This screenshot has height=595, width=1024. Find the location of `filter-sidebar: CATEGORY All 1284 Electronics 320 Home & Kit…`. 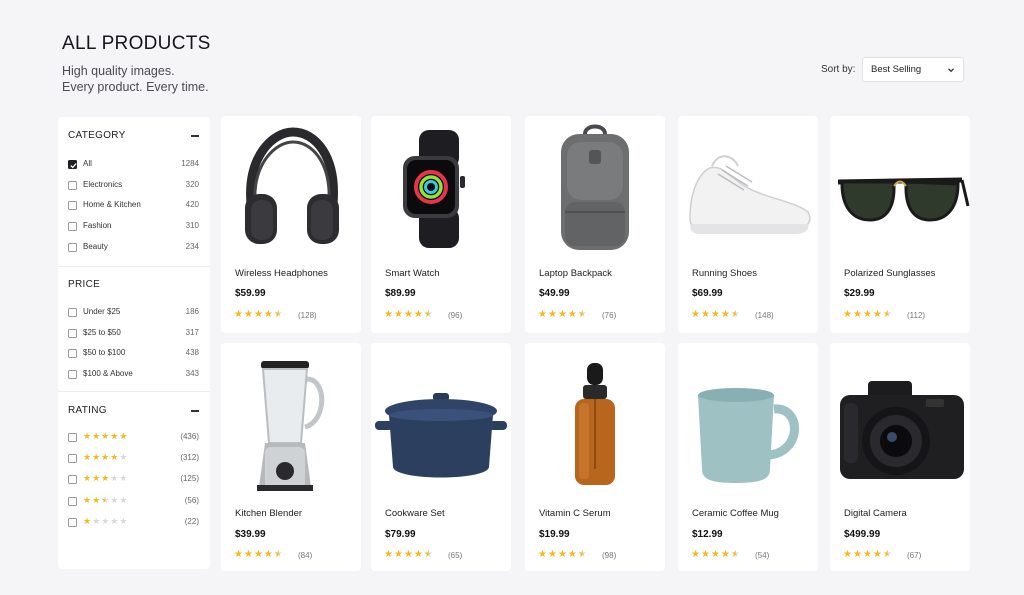

filter-sidebar: CATEGORY All 1284 Electronics 320 Home & Kit… is located at coordinates (134, 343).